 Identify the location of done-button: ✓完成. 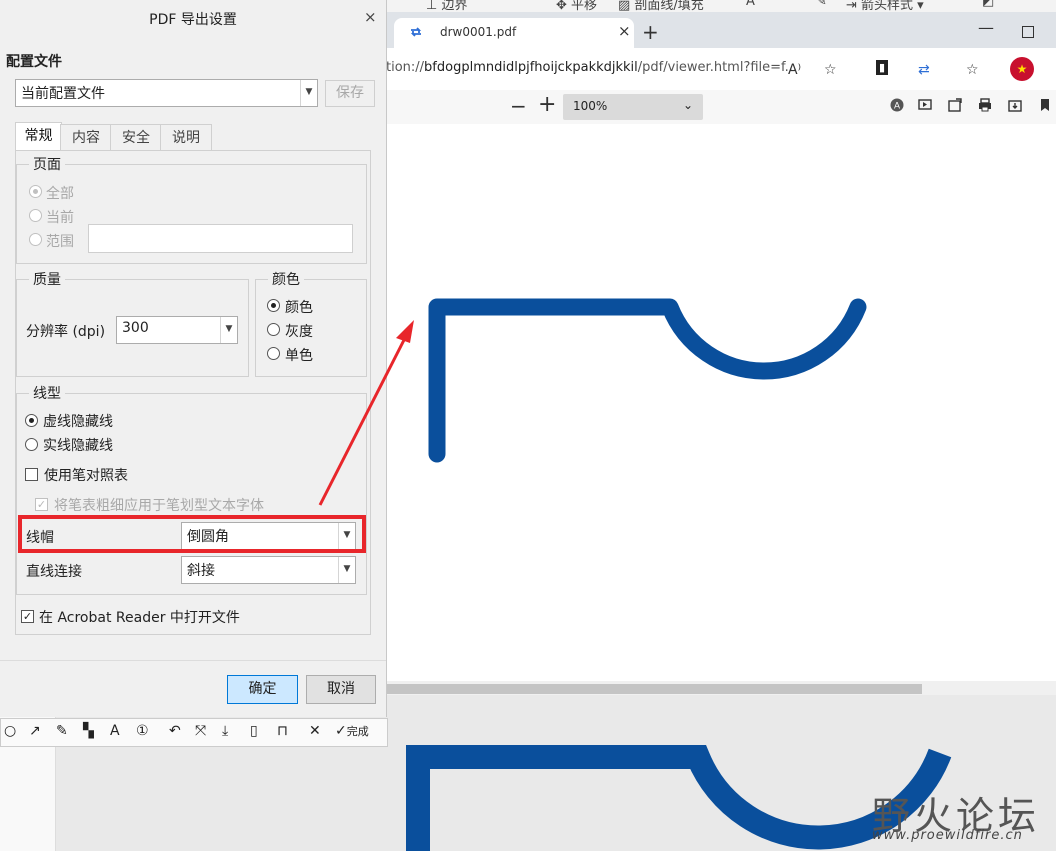
(352, 731).